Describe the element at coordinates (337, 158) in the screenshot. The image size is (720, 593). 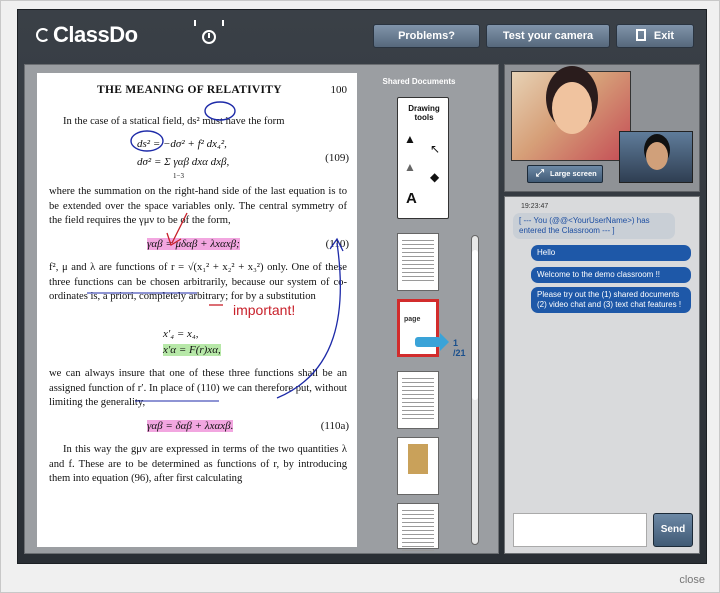
I see `equation-number: (109)` at that location.